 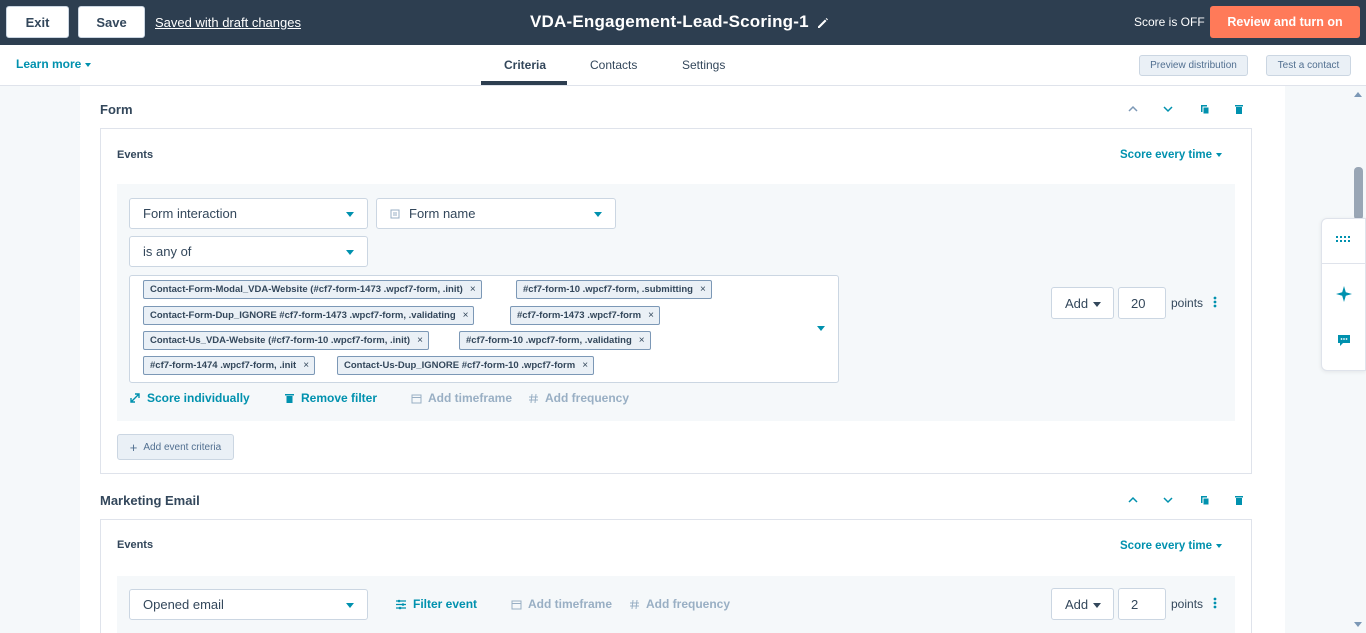 I want to click on tab-criteria: Criteria, so click(x=525, y=65).